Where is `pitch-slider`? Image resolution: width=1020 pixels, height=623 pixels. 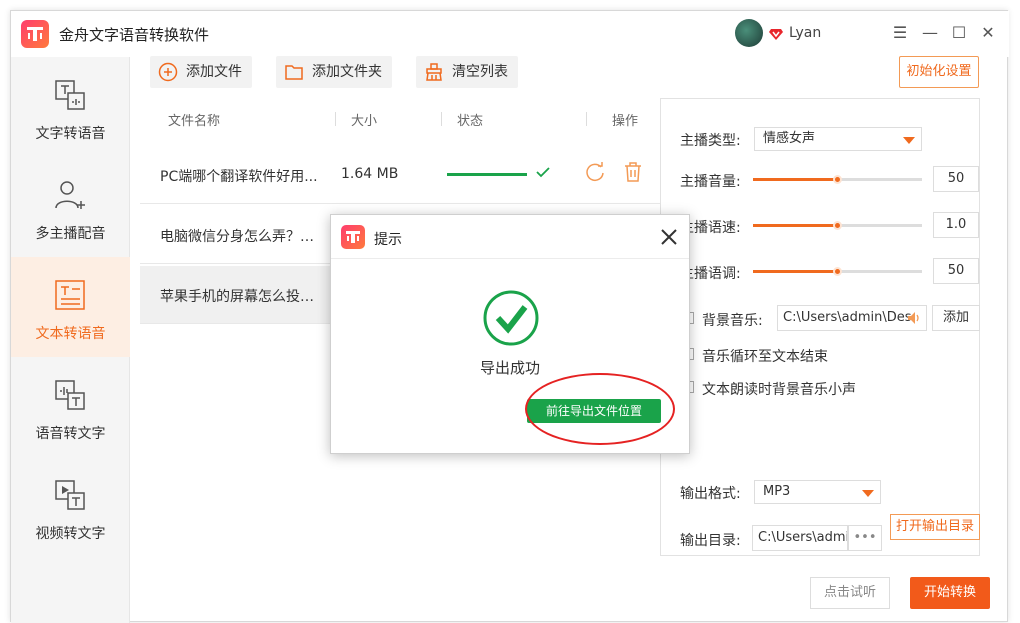
pitch-slider is located at coordinates (837, 271).